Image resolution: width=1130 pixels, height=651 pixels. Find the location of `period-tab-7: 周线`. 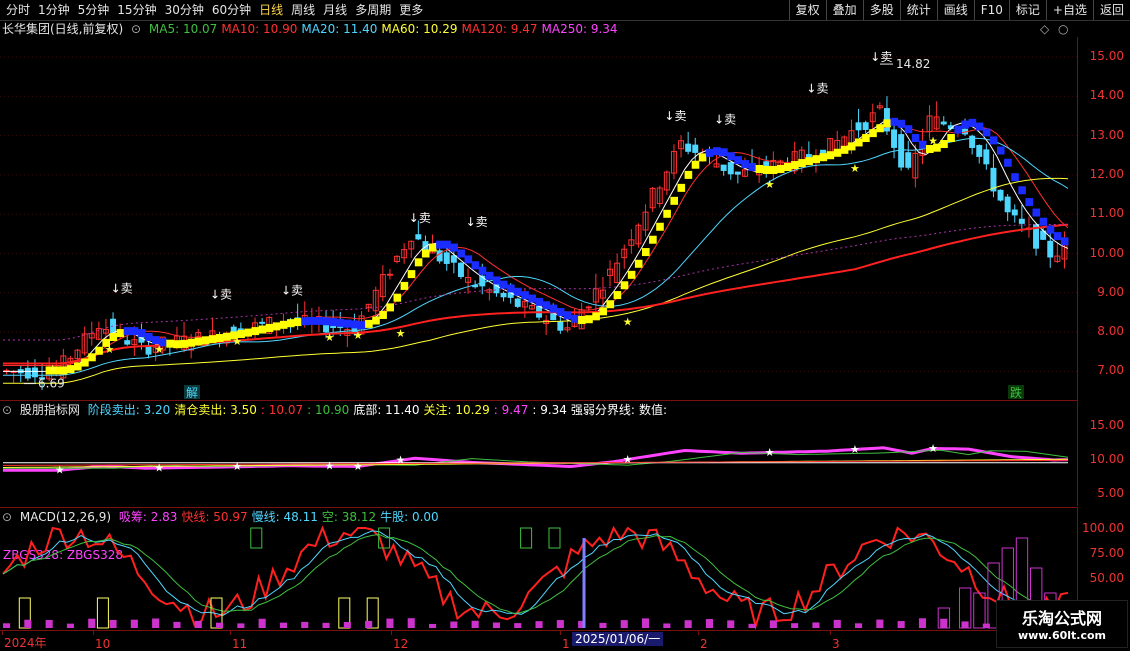

period-tab-7: 周线 is located at coordinates (303, 10).